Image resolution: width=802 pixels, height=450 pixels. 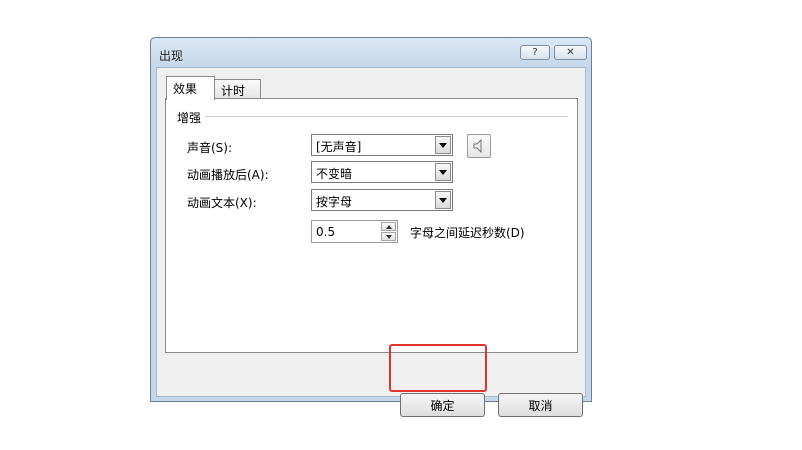 I want to click on animate-text-dropdown-value: 按字母, so click(x=334, y=202).